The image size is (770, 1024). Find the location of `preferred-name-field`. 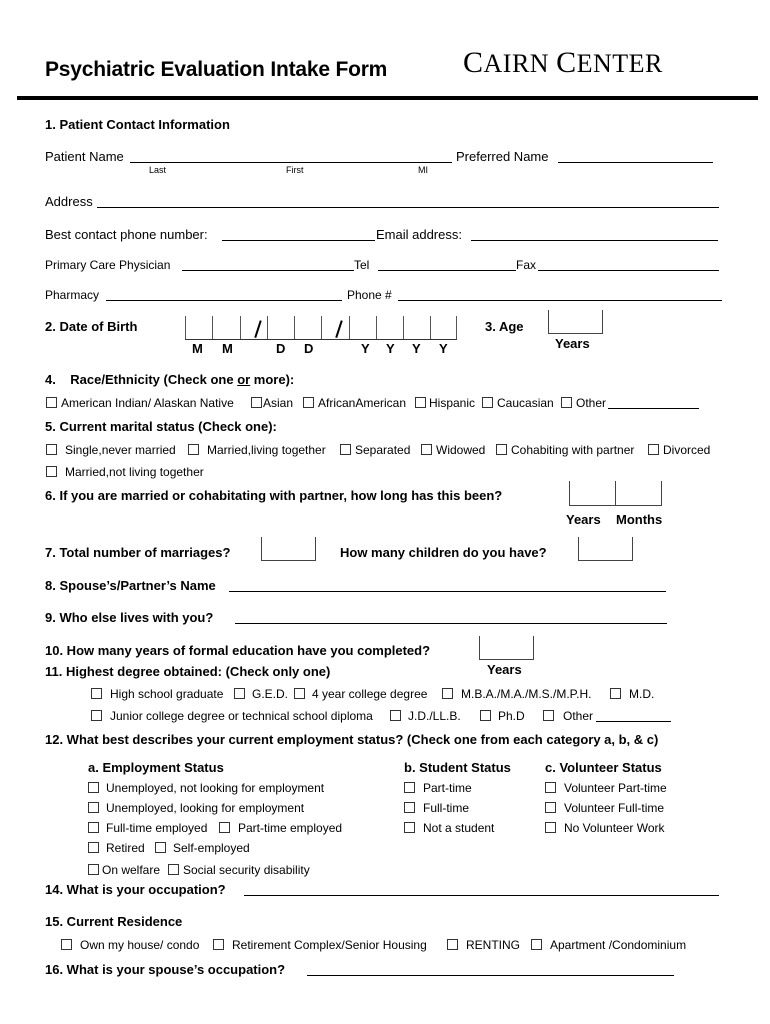

preferred-name-field is located at coordinates (635, 162).